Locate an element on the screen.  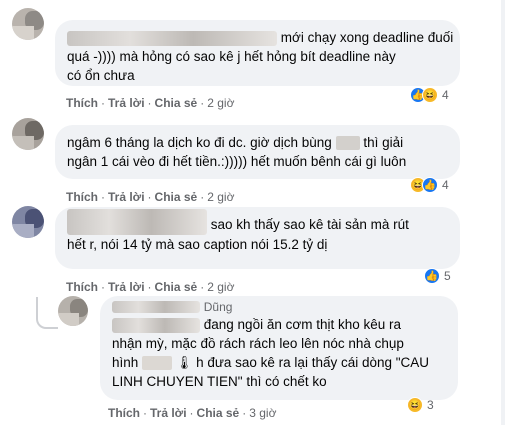
comment-text: mới chạy xong deadline đuối is located at coordinates (367, 37).